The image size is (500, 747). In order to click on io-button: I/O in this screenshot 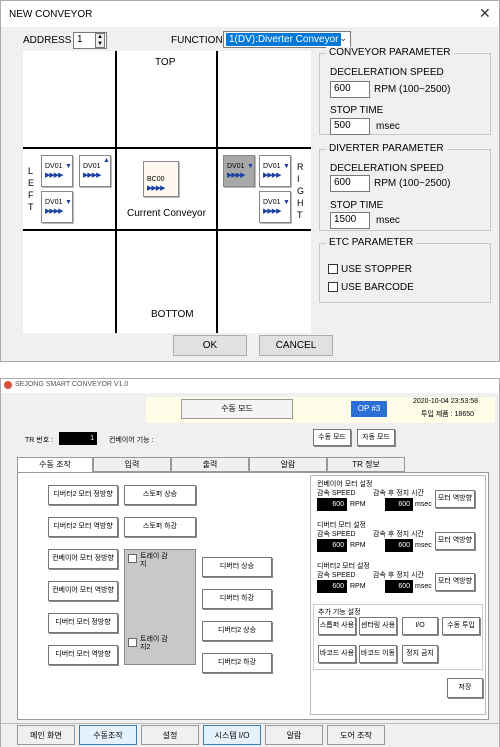, I will do `click(420, 626)`.